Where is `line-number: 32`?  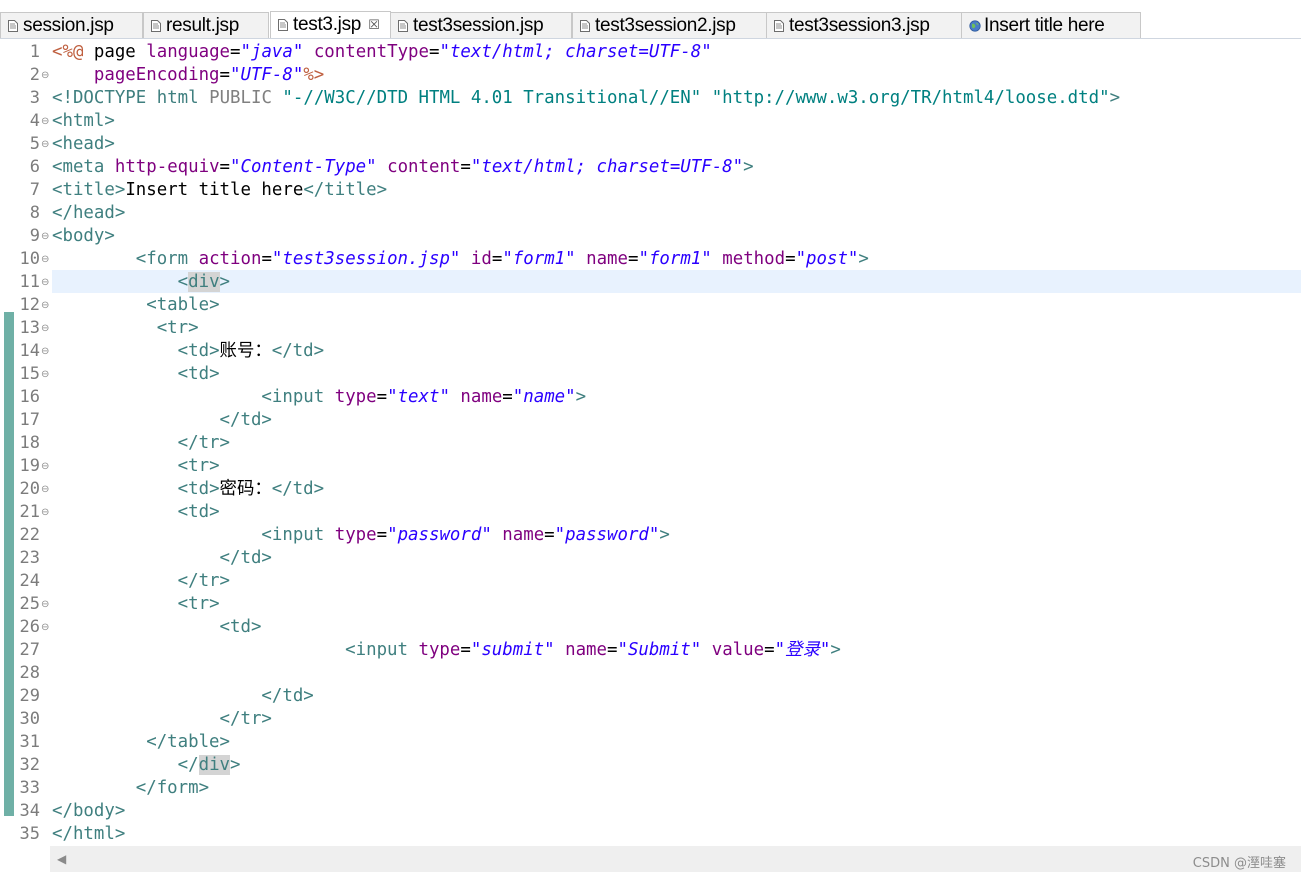
line-number: 32 is located at coordinates (29, 765).